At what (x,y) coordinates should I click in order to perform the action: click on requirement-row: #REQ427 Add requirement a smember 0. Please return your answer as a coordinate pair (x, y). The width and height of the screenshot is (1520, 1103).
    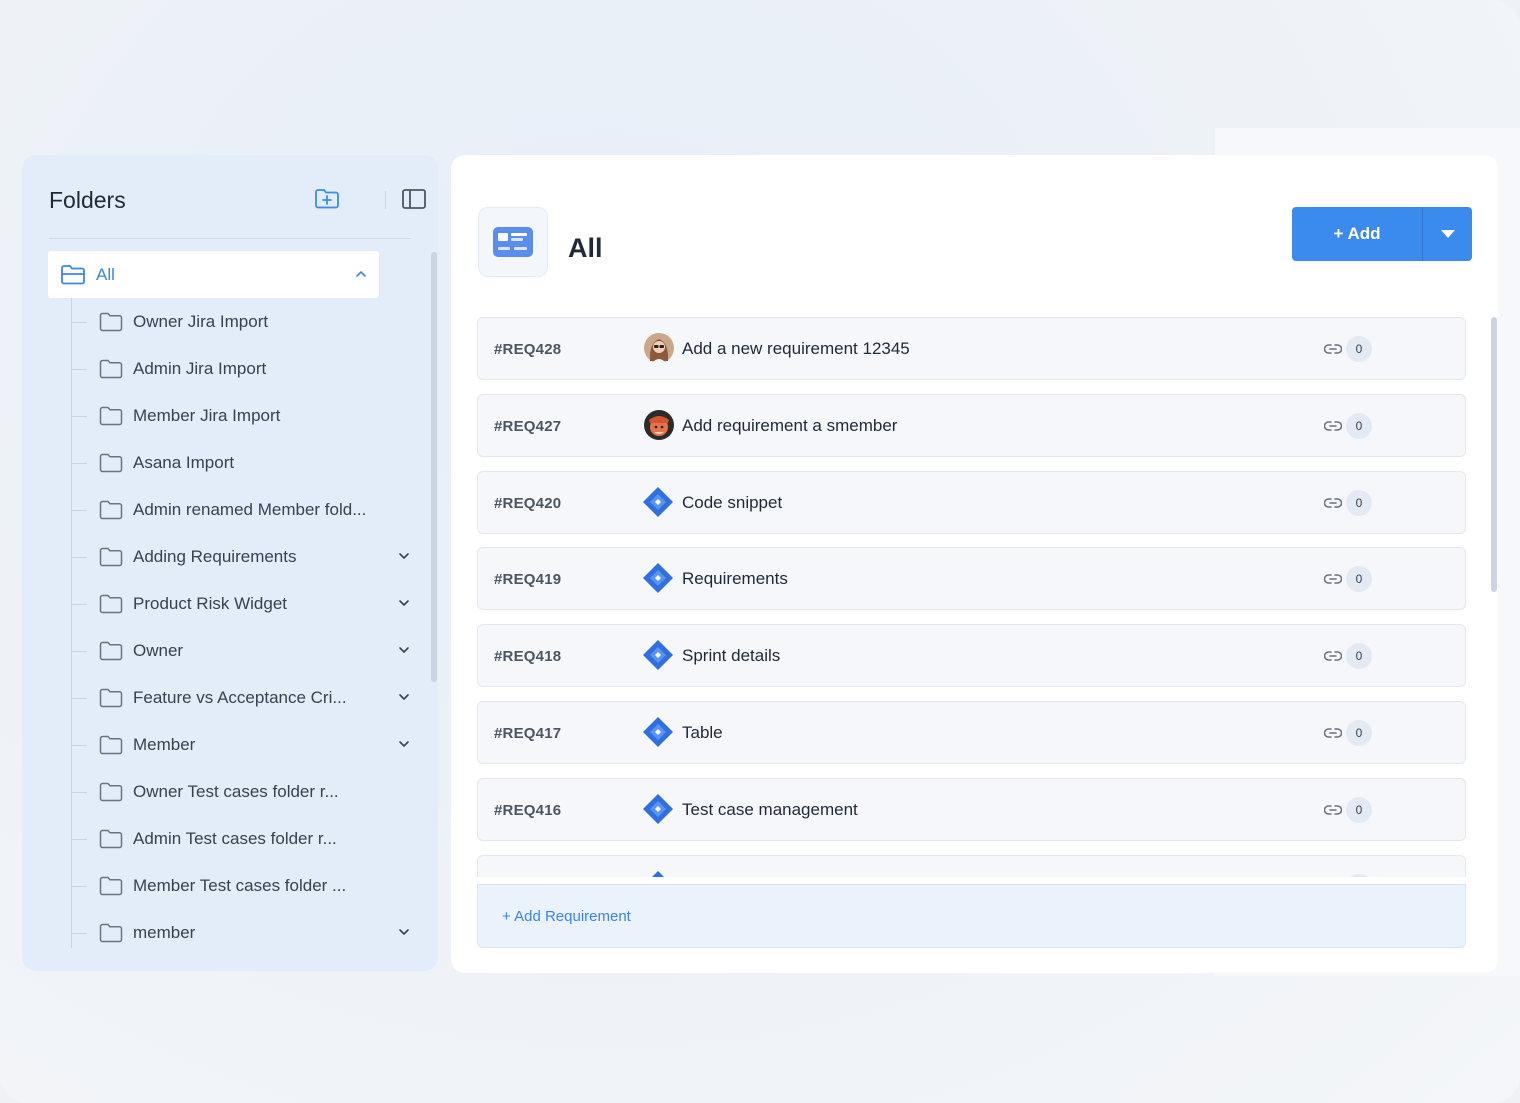
    Looking at the image, I should click on (971, 425).